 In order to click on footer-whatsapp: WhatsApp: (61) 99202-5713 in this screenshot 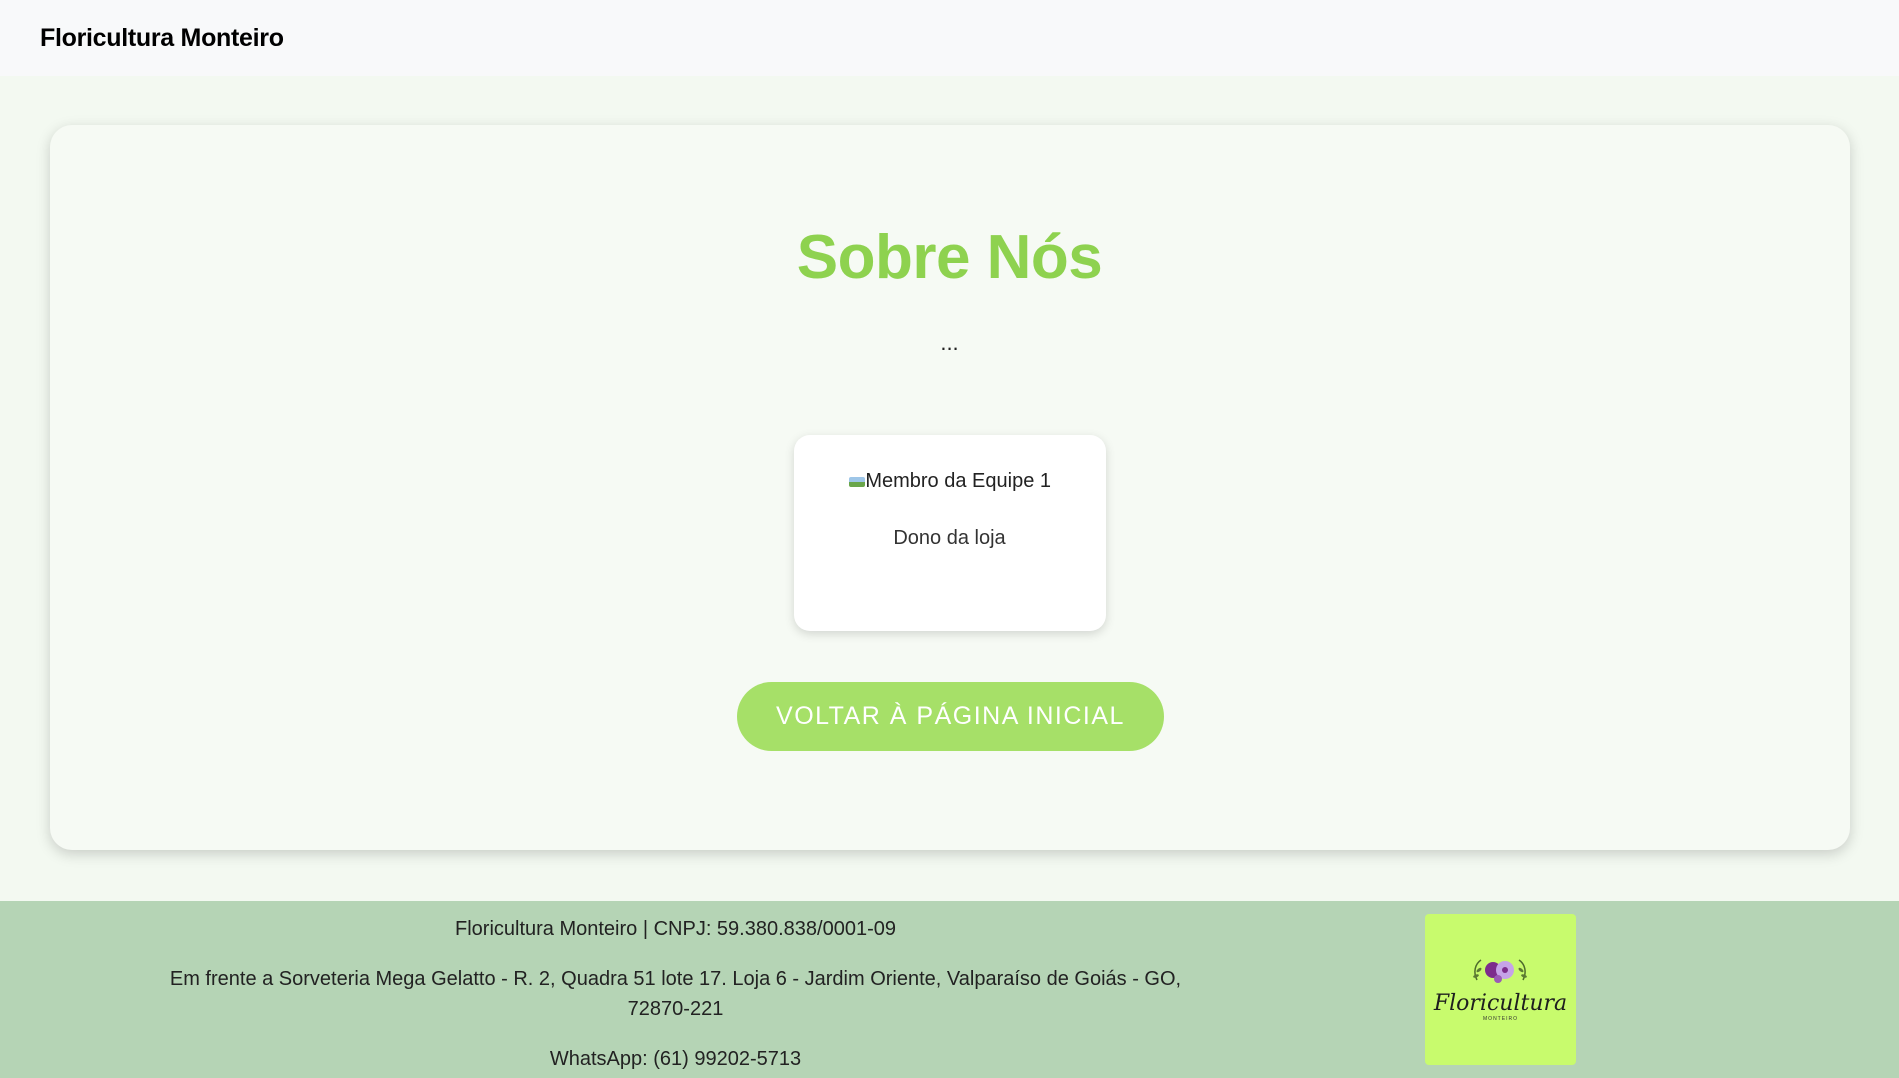, I will do `click(675, 1059)`.